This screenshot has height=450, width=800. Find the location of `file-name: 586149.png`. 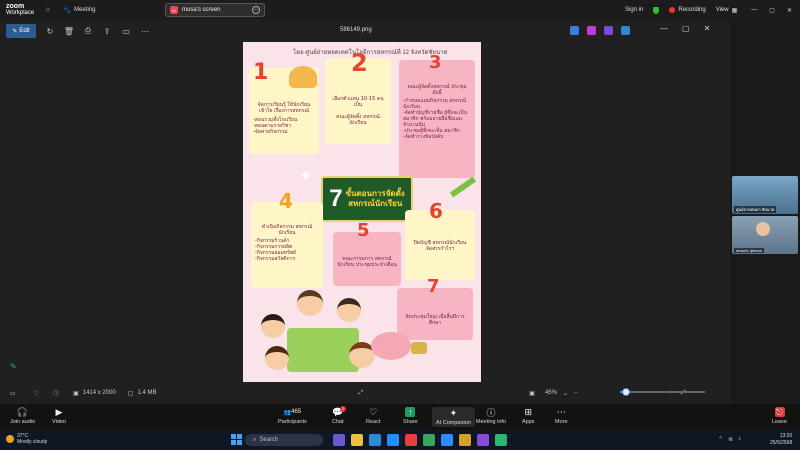

file-name: 586149.png is located at coordinates (356, 30).